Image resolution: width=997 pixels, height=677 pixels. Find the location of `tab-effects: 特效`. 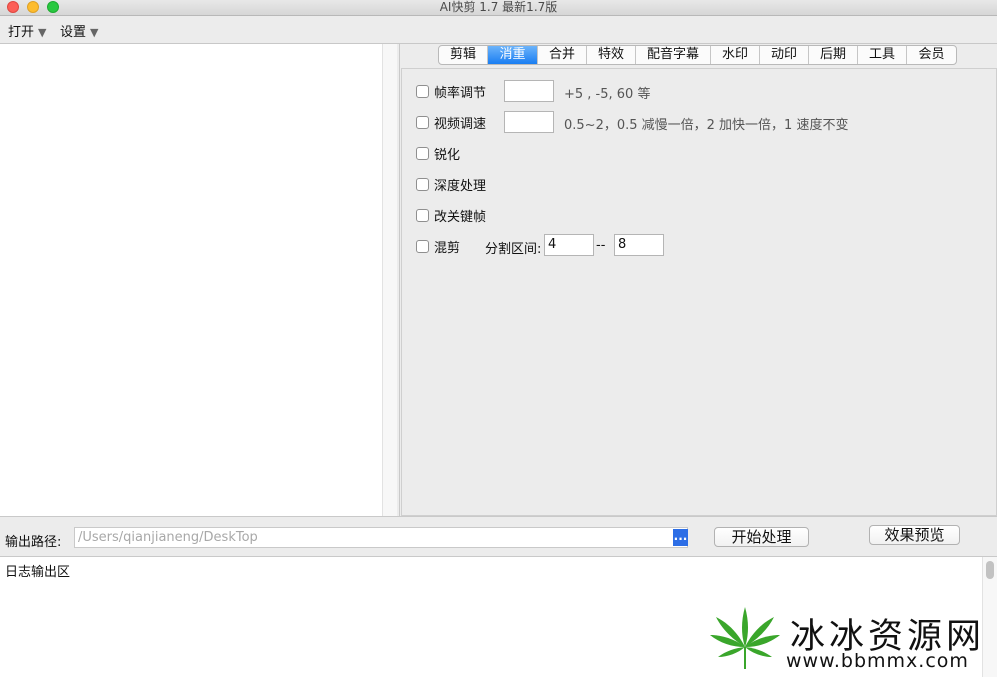

tab-effects: 特效 is located at coordinates (611, 55).